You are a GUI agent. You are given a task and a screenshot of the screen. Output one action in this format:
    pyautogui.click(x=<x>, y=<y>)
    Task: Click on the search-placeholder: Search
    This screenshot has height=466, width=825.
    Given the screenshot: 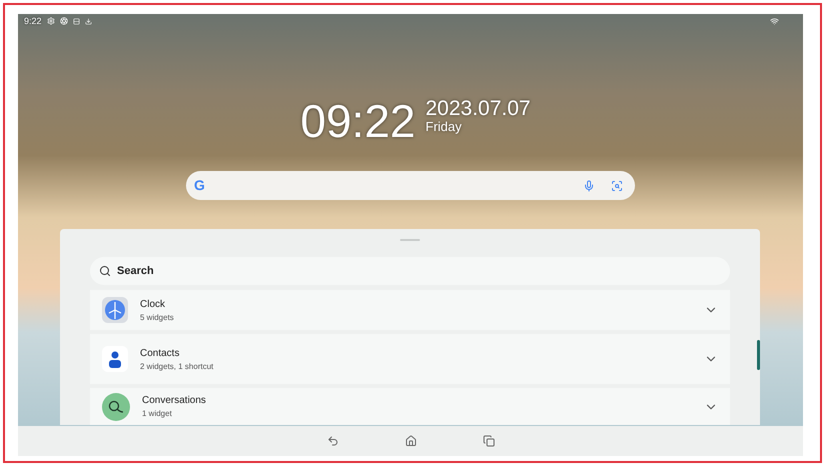 What is the action you would take?
    pyautogui.click(x=135, y=271)
    